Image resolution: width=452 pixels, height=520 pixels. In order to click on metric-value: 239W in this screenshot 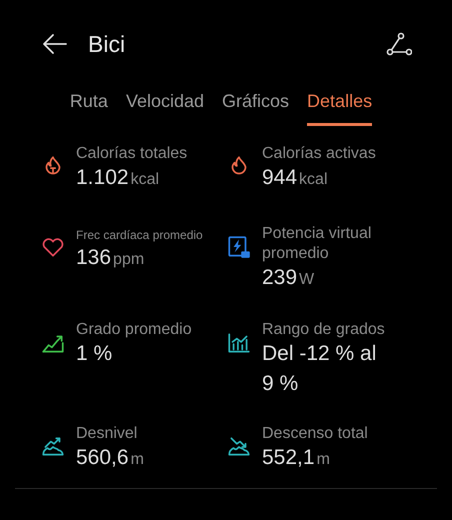, I will do `click(289, 278)`.